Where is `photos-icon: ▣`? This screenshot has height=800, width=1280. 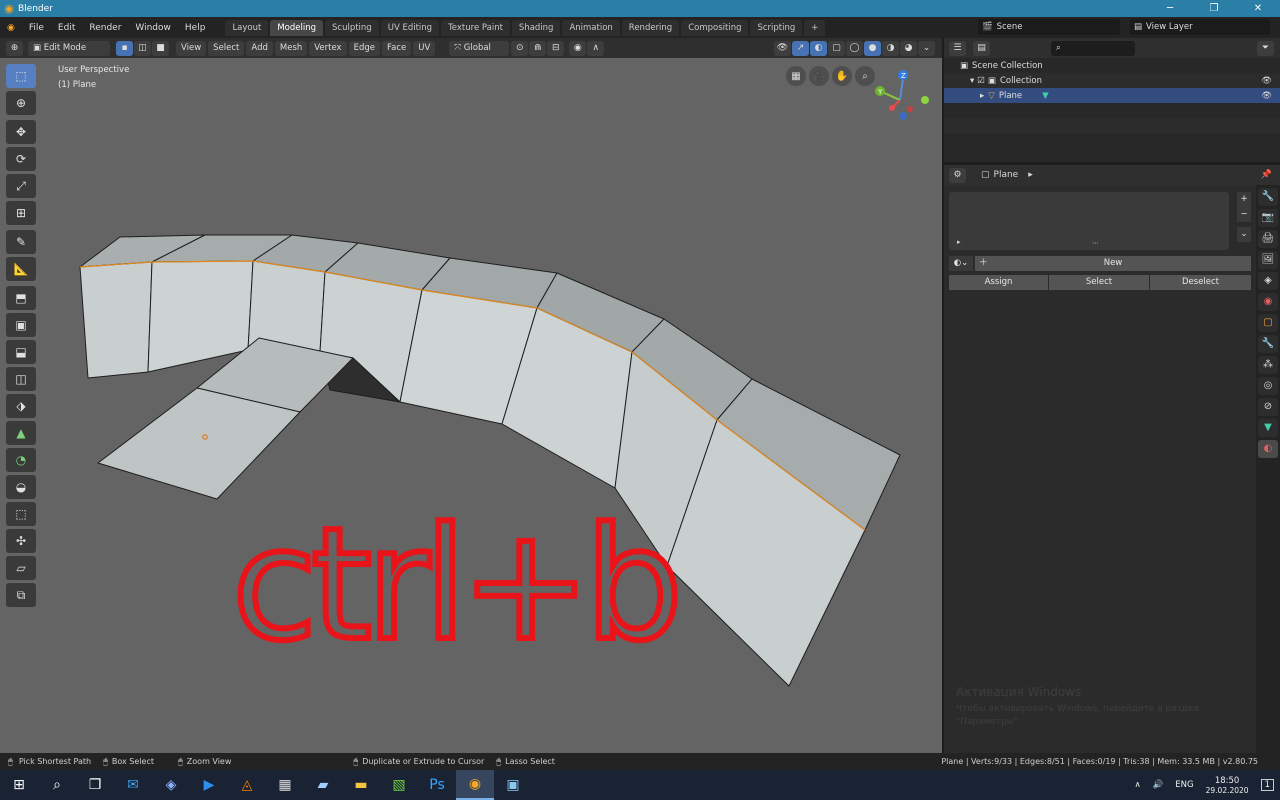 photos-icon: ▣ is located at coordinates (513, 785).